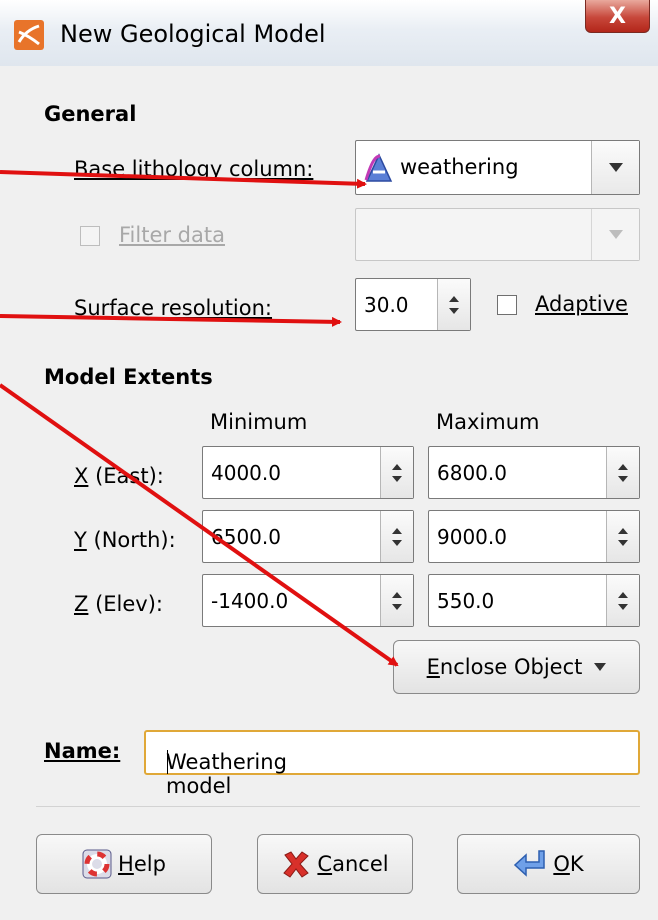 The width and height of the screenshot is (658, 920). Describe the element at coordinates (90, 114) in the screenshot. I see `general-heading: General` at that location.